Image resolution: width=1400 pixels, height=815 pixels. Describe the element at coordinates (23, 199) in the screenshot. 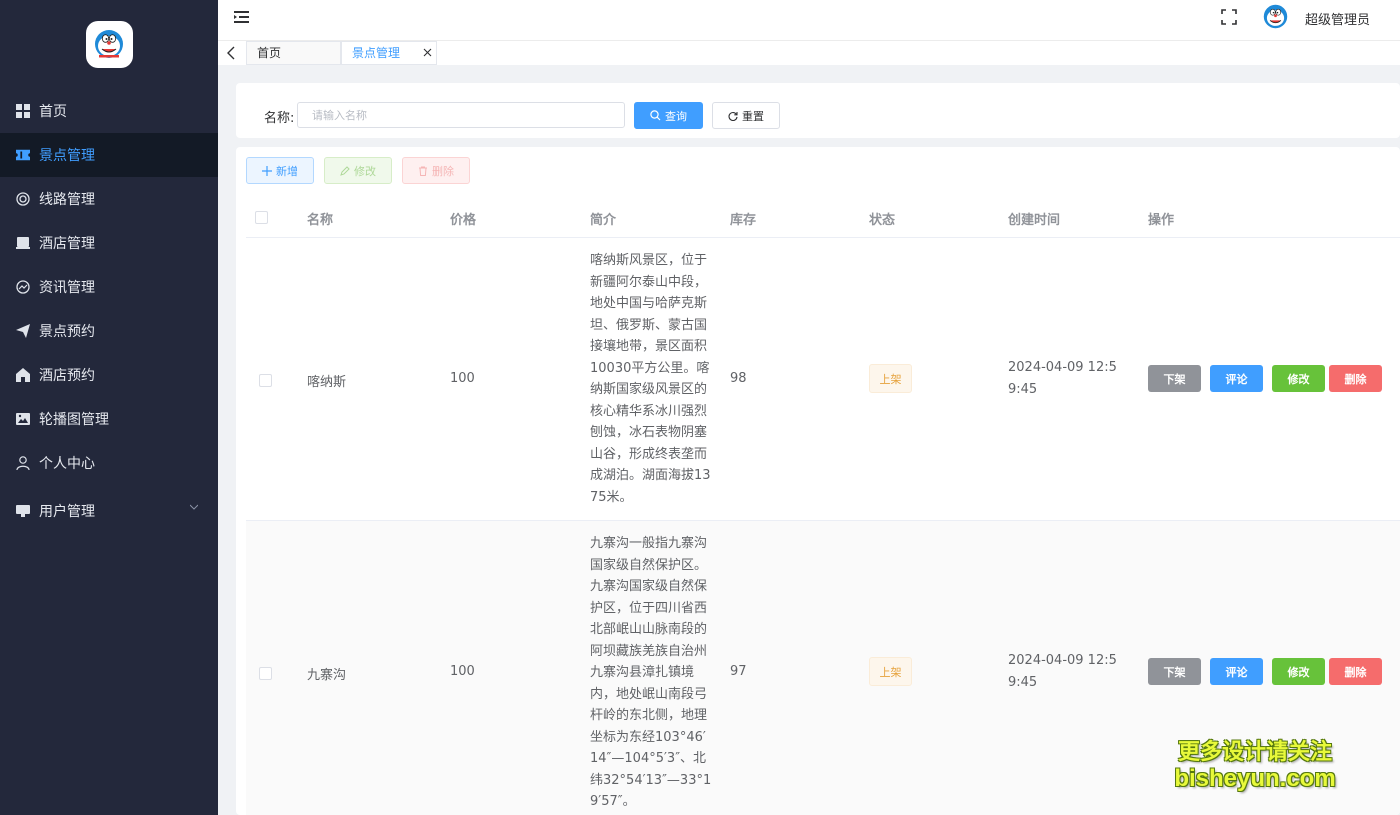

I see `route-icon` at that location.